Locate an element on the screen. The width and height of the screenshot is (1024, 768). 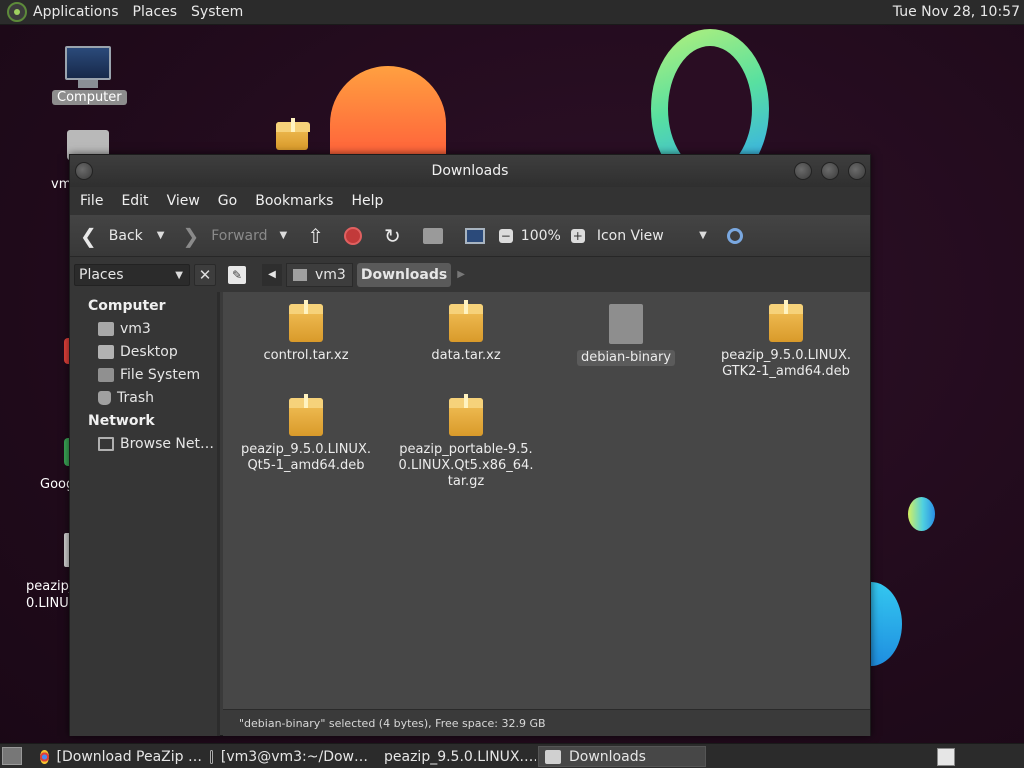
trash-icon is located at coordinates (104, 398).